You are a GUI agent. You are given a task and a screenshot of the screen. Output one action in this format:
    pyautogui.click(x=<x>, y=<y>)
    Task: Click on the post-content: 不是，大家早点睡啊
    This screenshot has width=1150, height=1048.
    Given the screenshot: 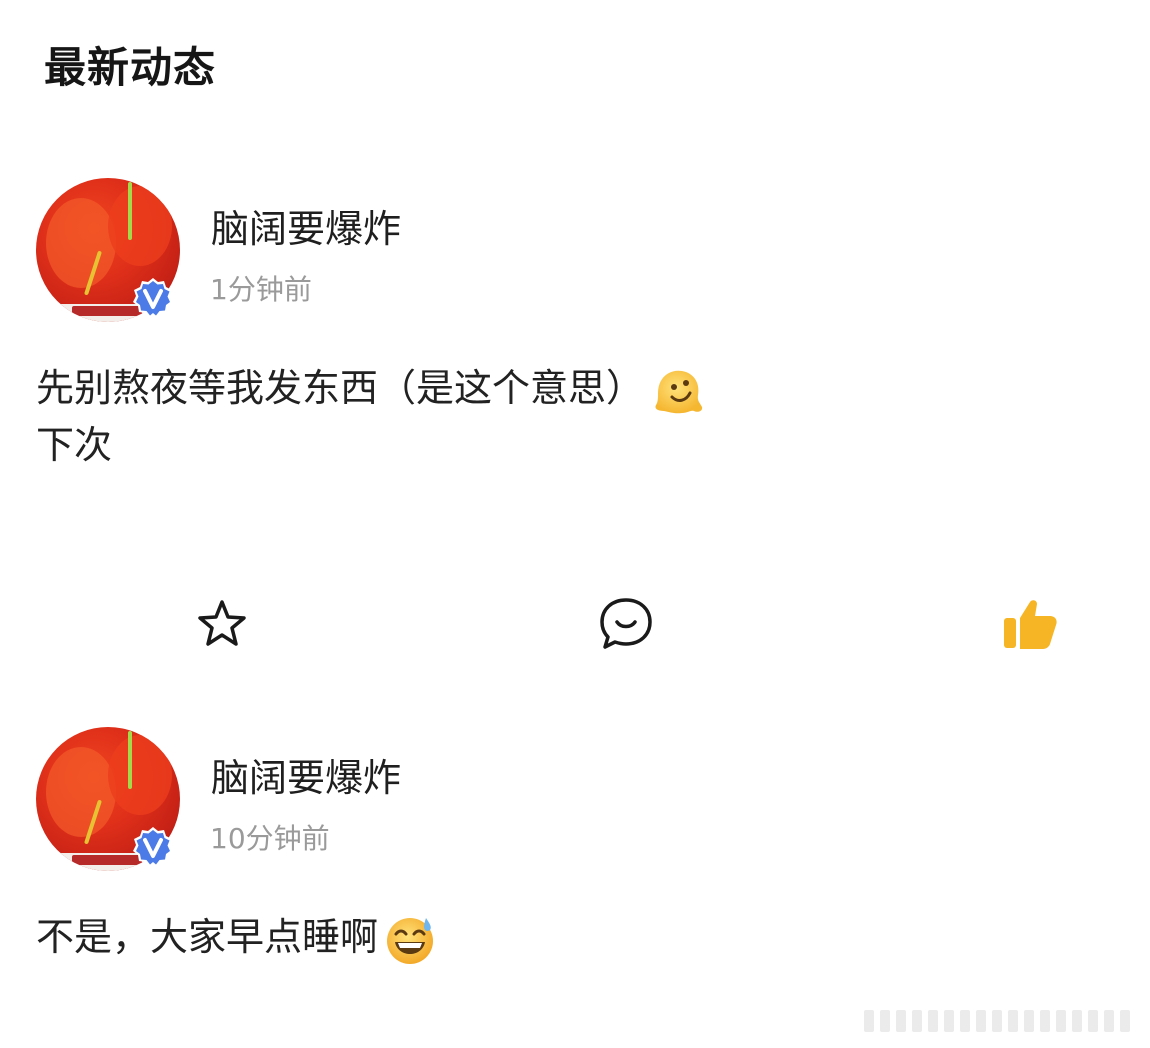 What is the action you would take?
    pyautogui.click(x=236, y=938)
    